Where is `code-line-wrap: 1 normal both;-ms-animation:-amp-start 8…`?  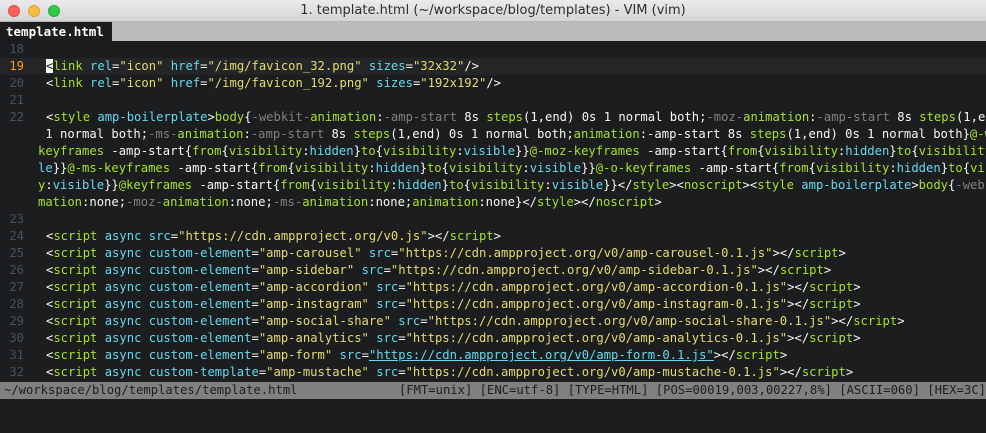
code-line-wrap: 1 normal both;-ms-animation:-amp-start 8… is located at coordinates (493, 134).